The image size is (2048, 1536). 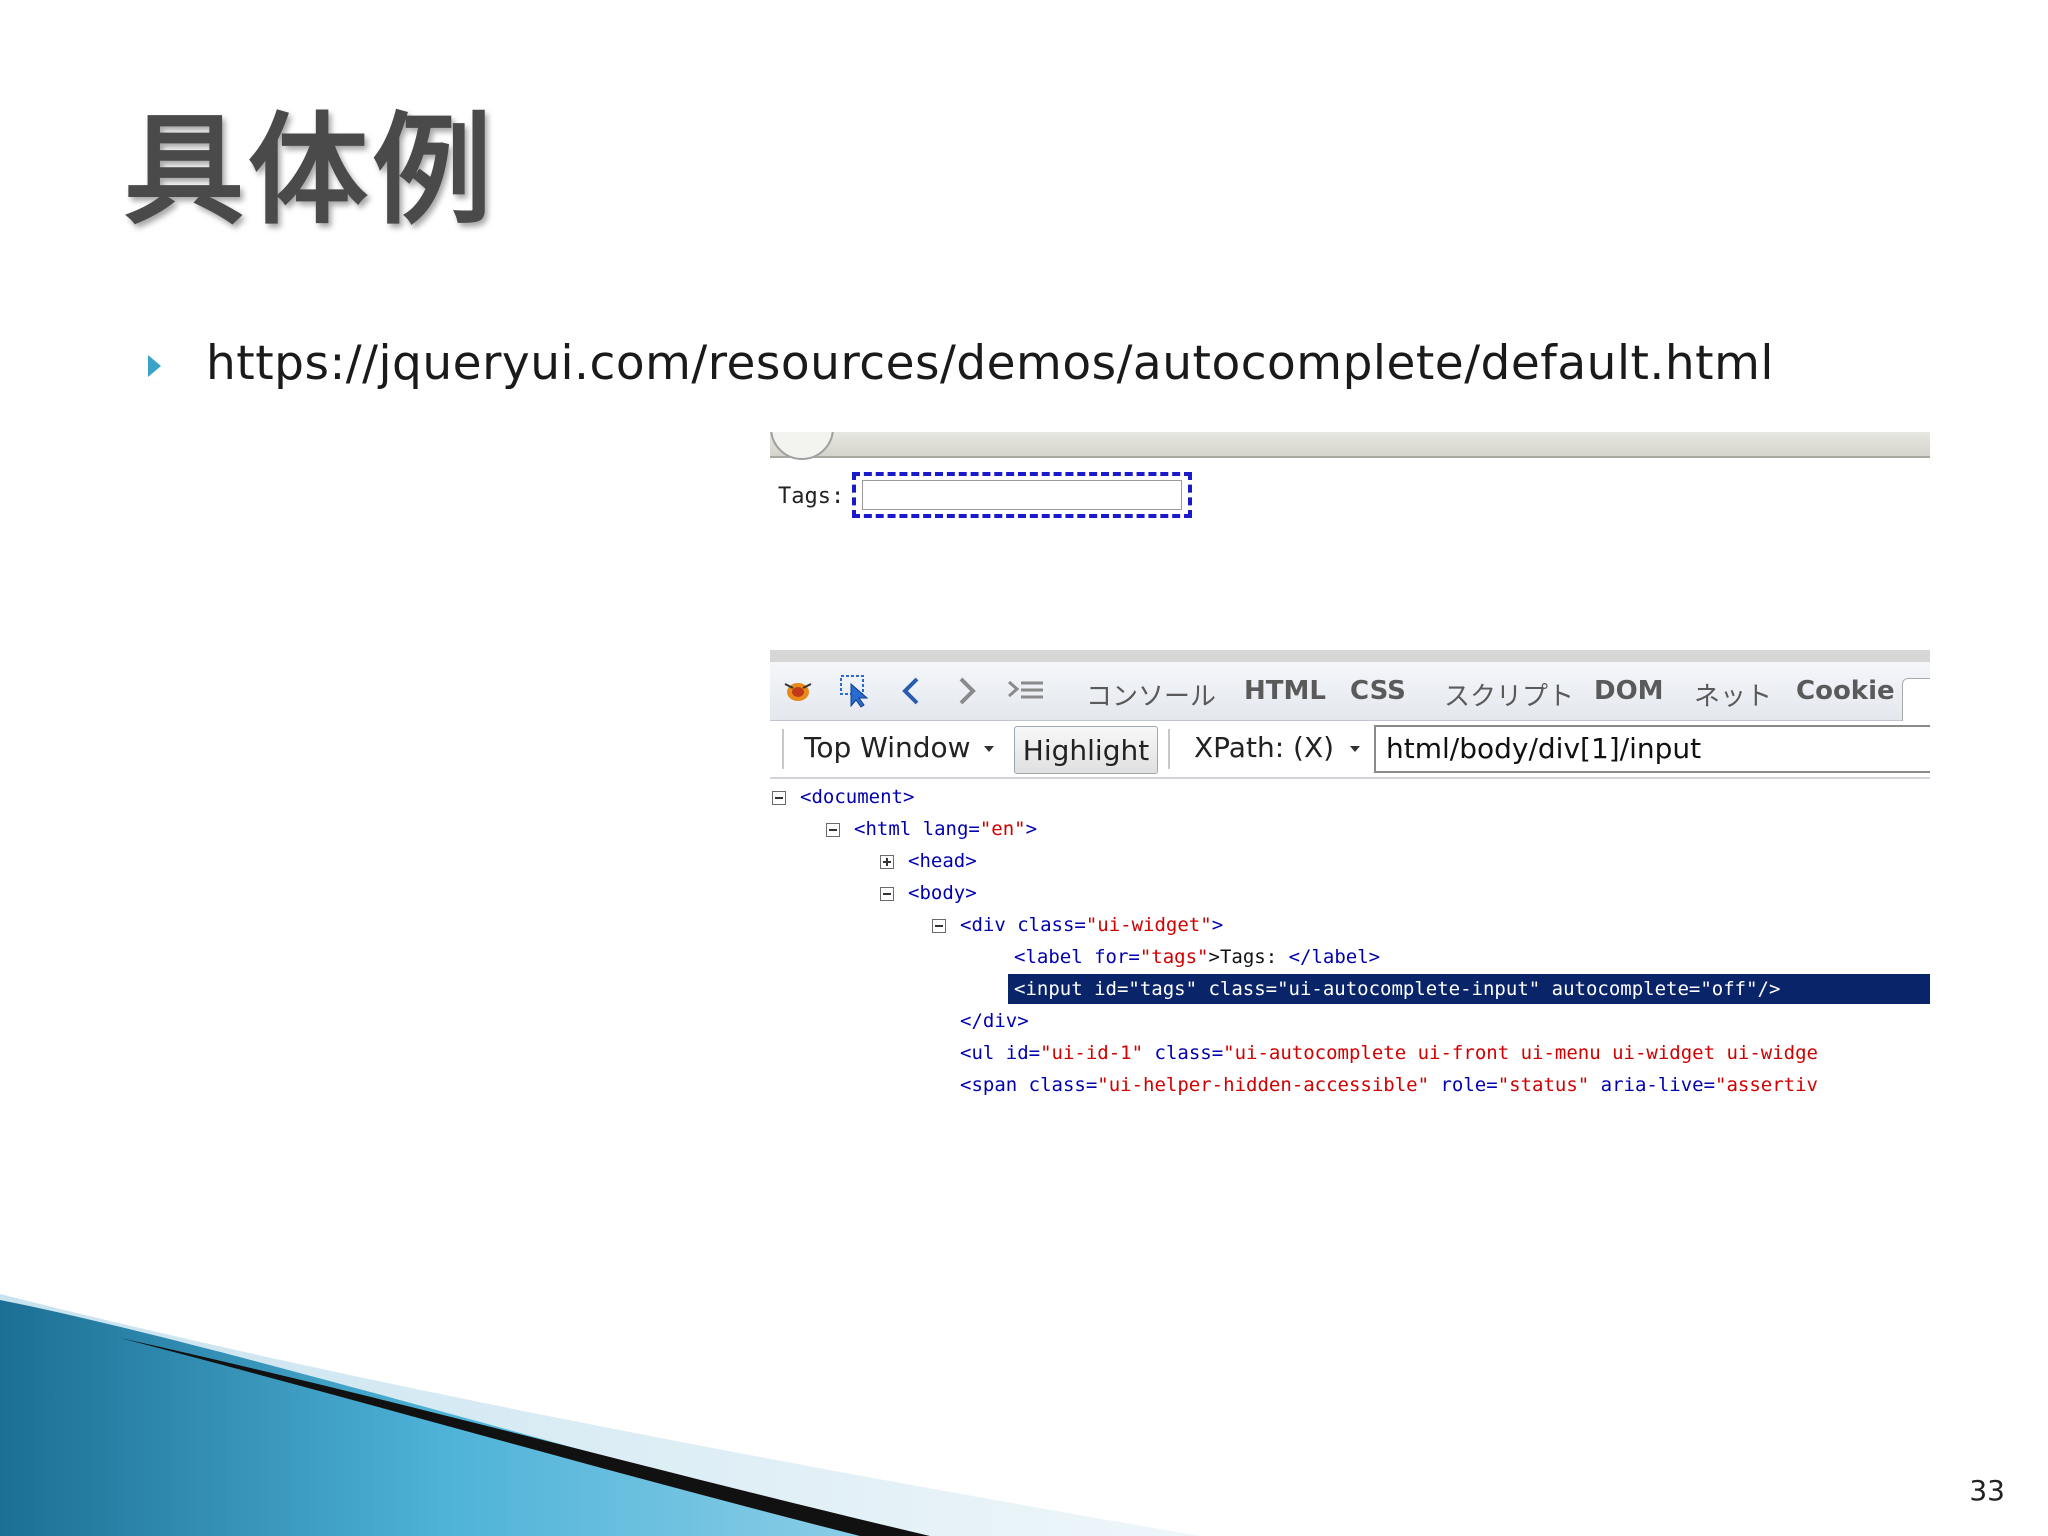 I want to click on tab-html: HTML, so click(x=1285, y=691).